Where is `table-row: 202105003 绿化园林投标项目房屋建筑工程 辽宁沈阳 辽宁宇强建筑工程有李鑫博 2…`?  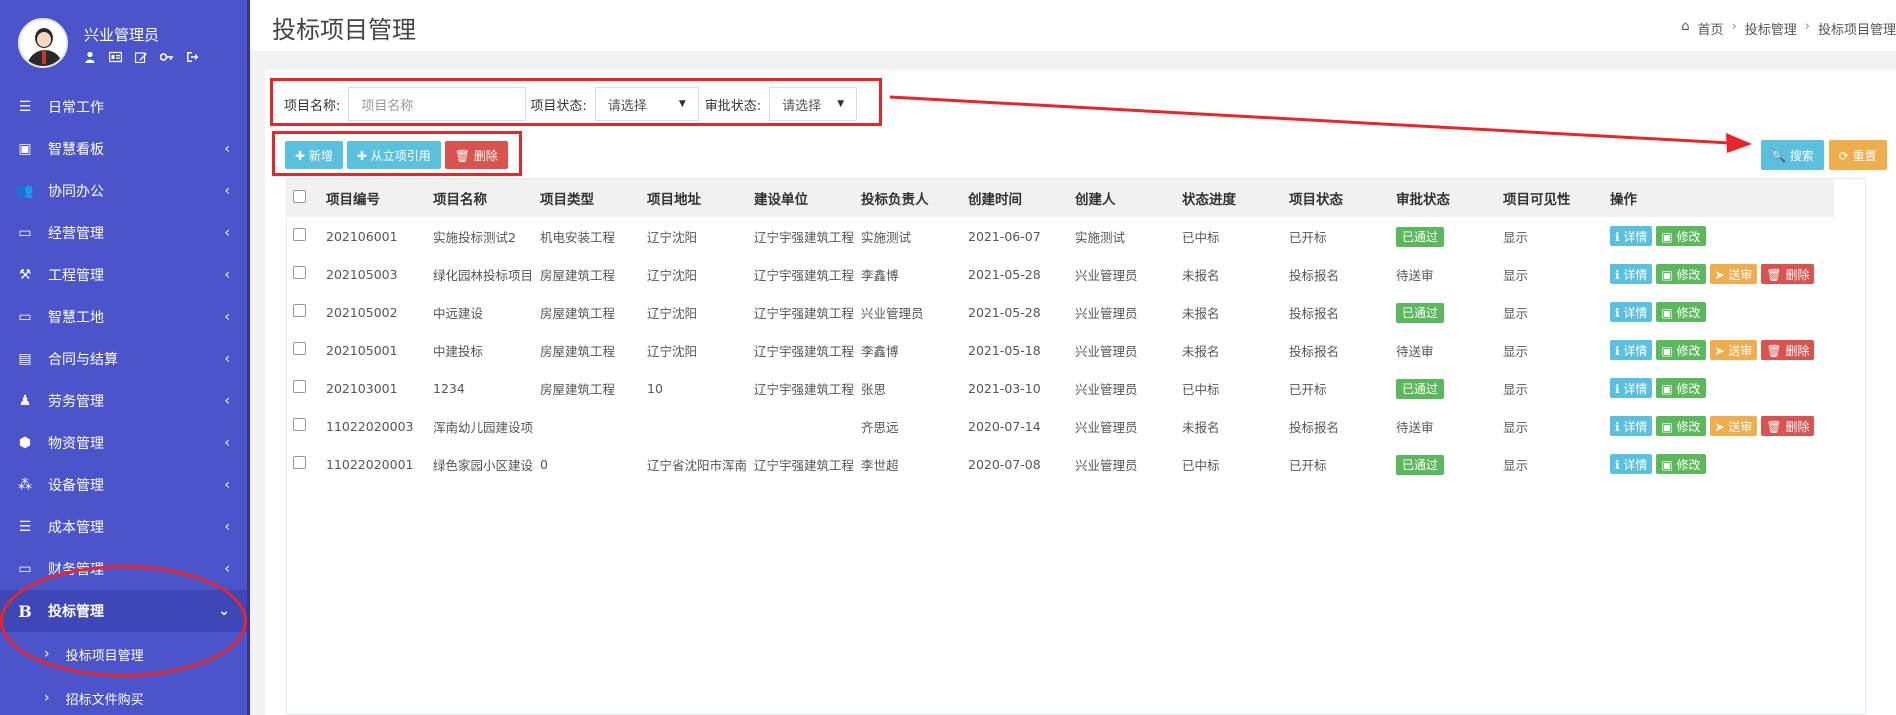 table-row: 202105003 绿化园林投标项目房屋建筑工程 辽宁沈阳 辽宁宇强建筑工程有李鑫博 2… is located at coordinates (1060, 274).